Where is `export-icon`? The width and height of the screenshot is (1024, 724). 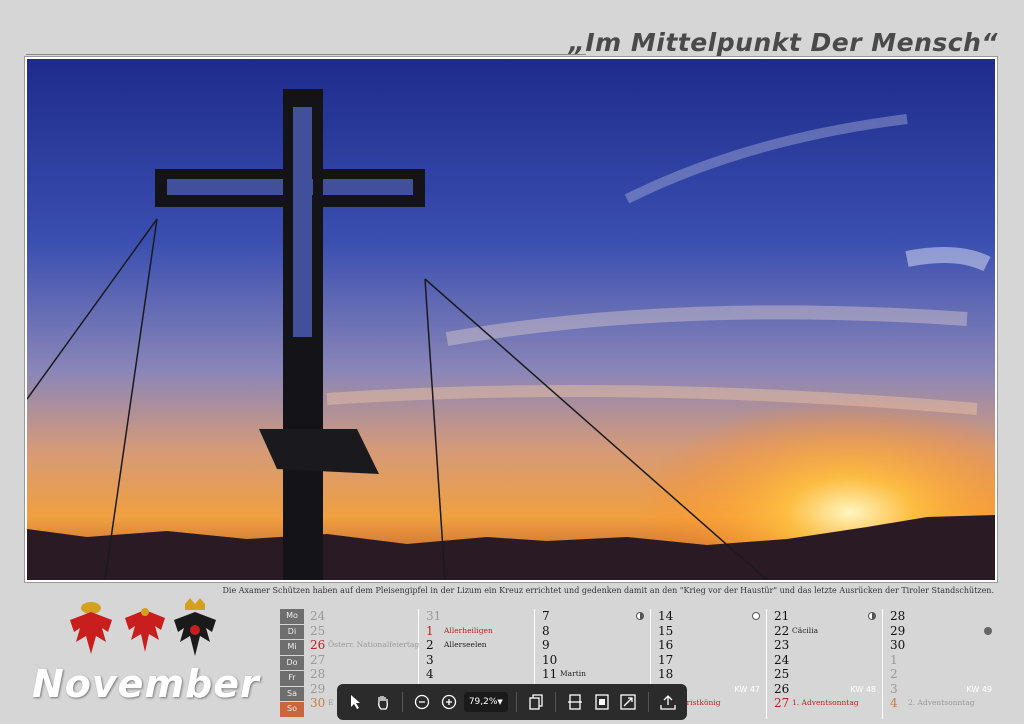 export-icon is located at coordinates (667, 702).